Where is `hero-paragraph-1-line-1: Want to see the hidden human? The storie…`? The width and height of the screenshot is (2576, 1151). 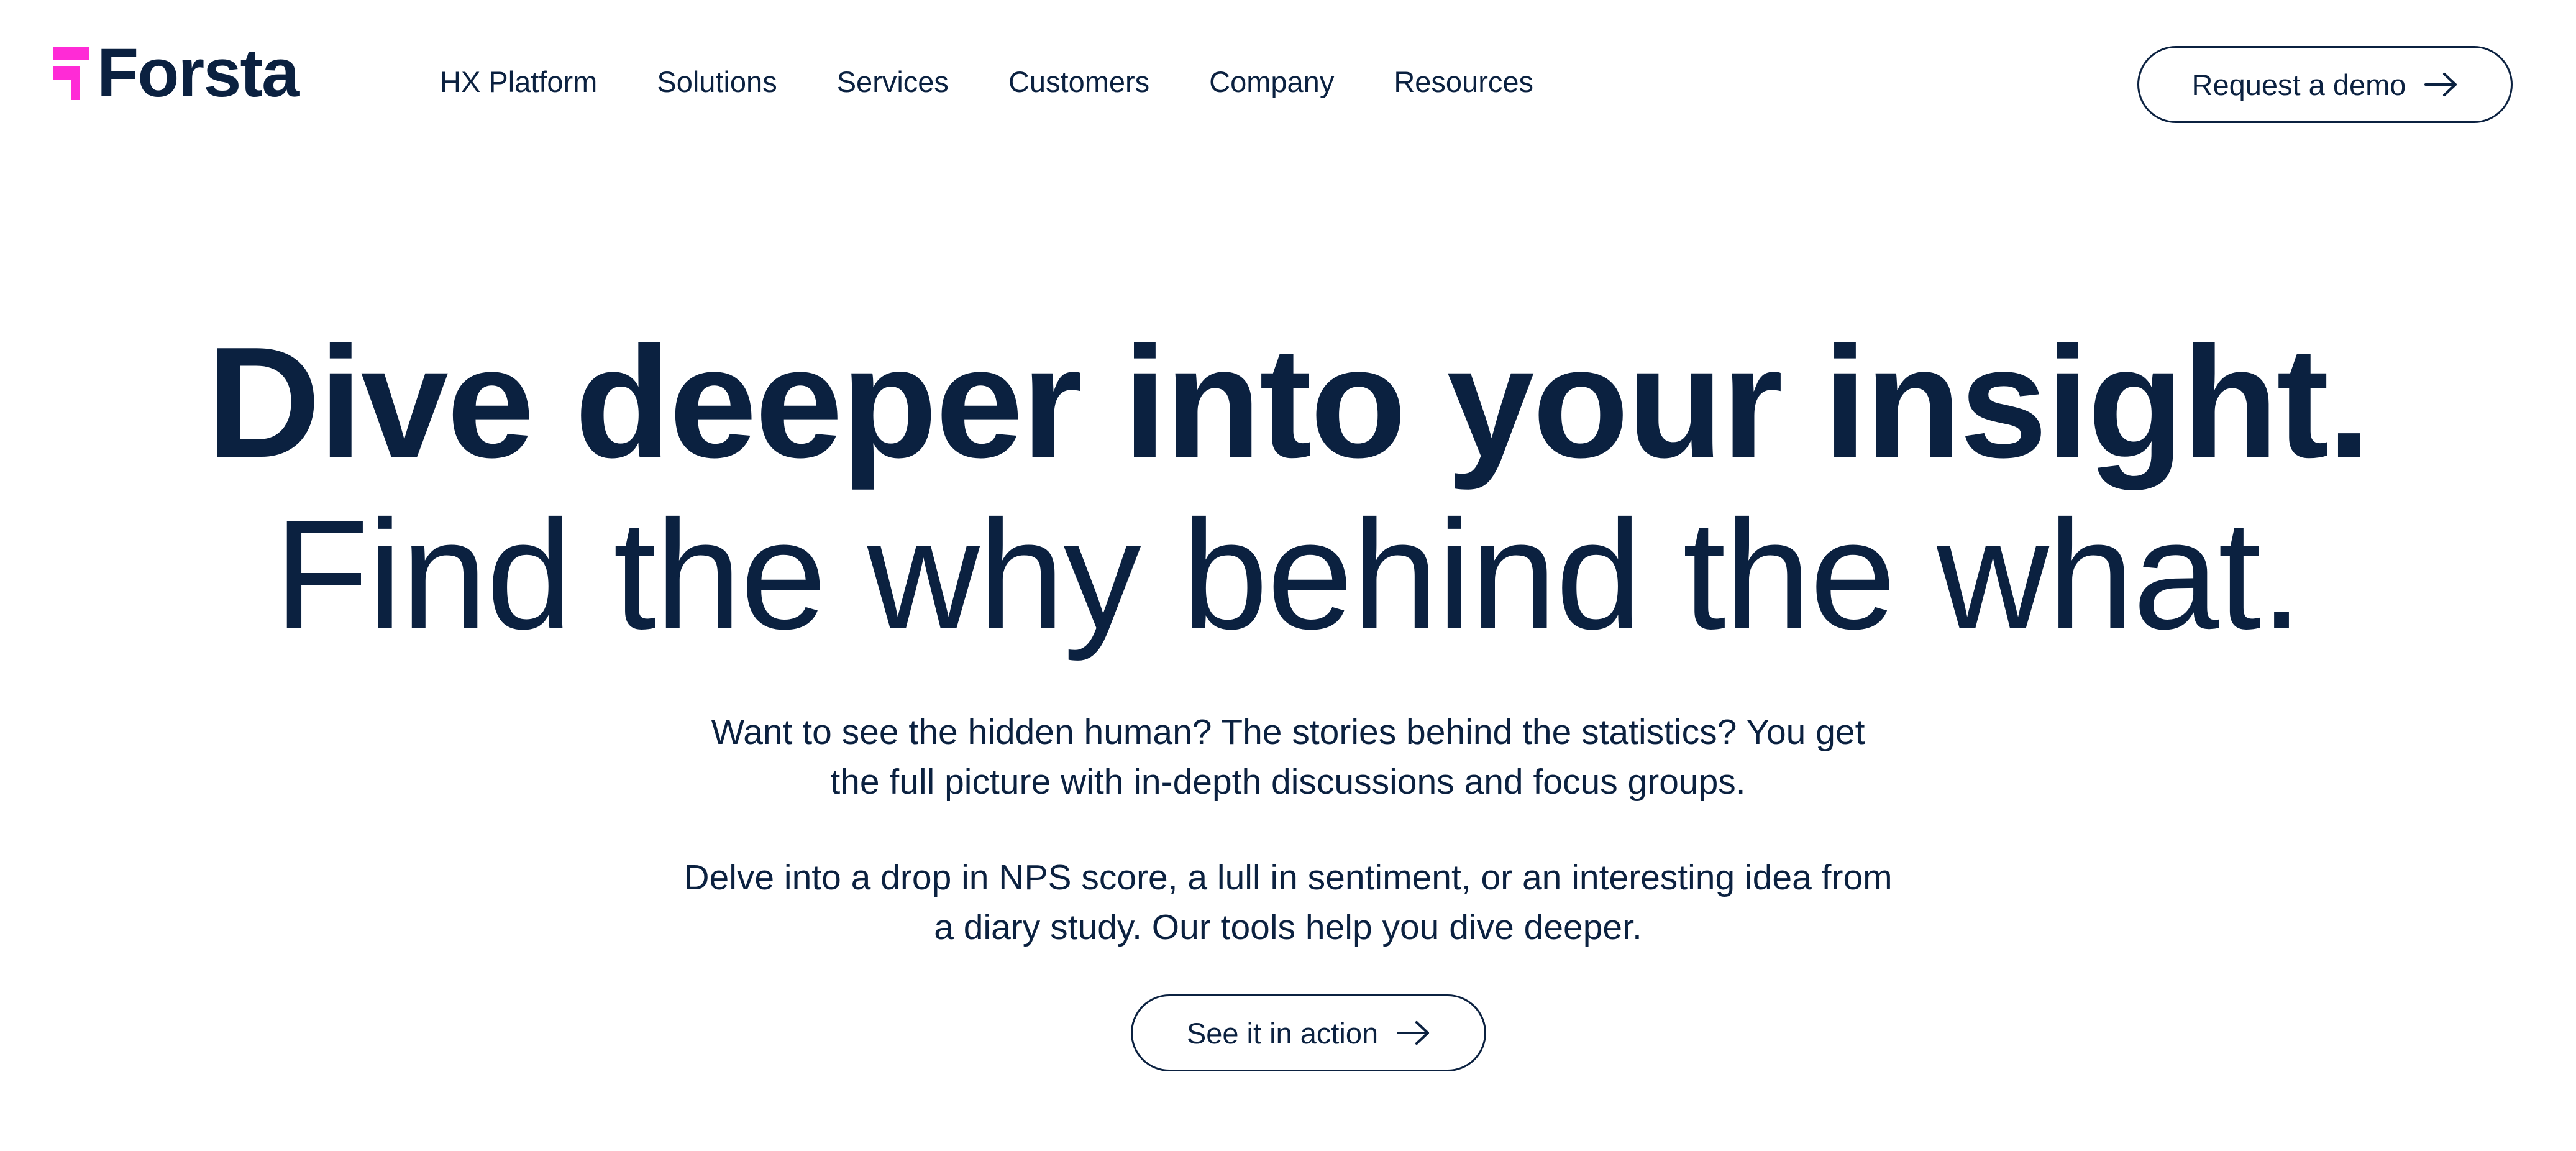 hero-paragraph-1-line-1: Want to see the hidden human? The storie… is located at coordinates (1288, 732).